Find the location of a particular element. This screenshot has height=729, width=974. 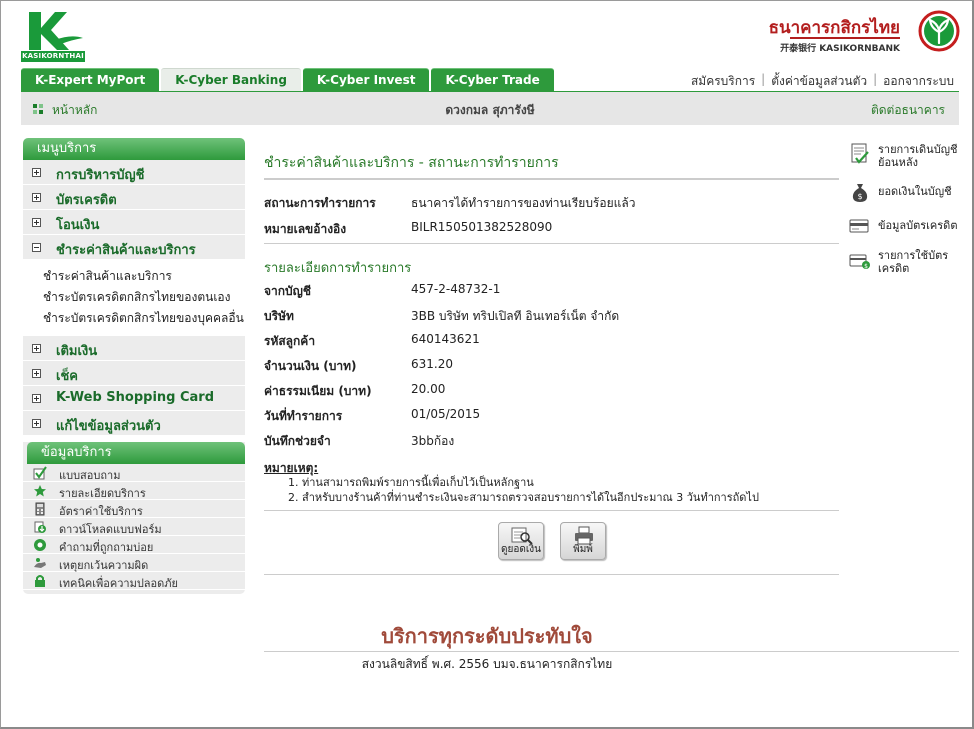

submenu-item-bill-payment: ชำระค่าสินค้าและบริการ is located at coordinates (134, 275).